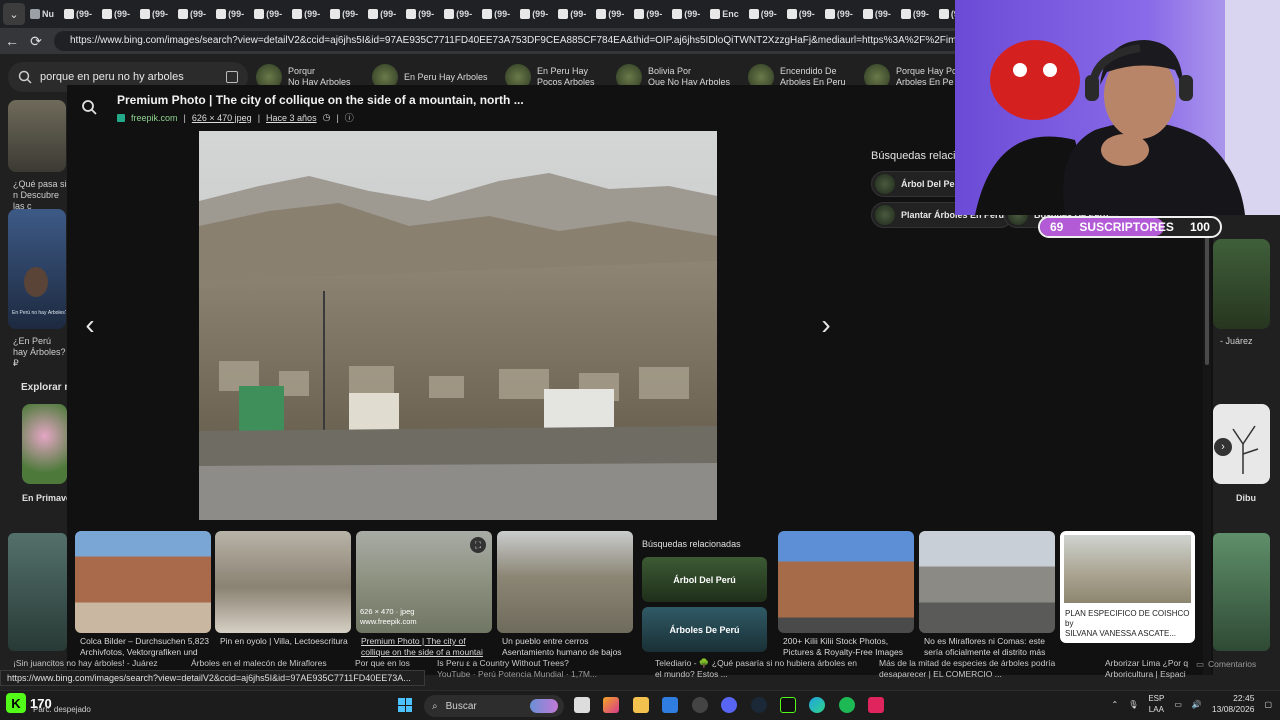 This screenshot has height=720, width=1280. I want to click on edge-icon, so click(817, 705).